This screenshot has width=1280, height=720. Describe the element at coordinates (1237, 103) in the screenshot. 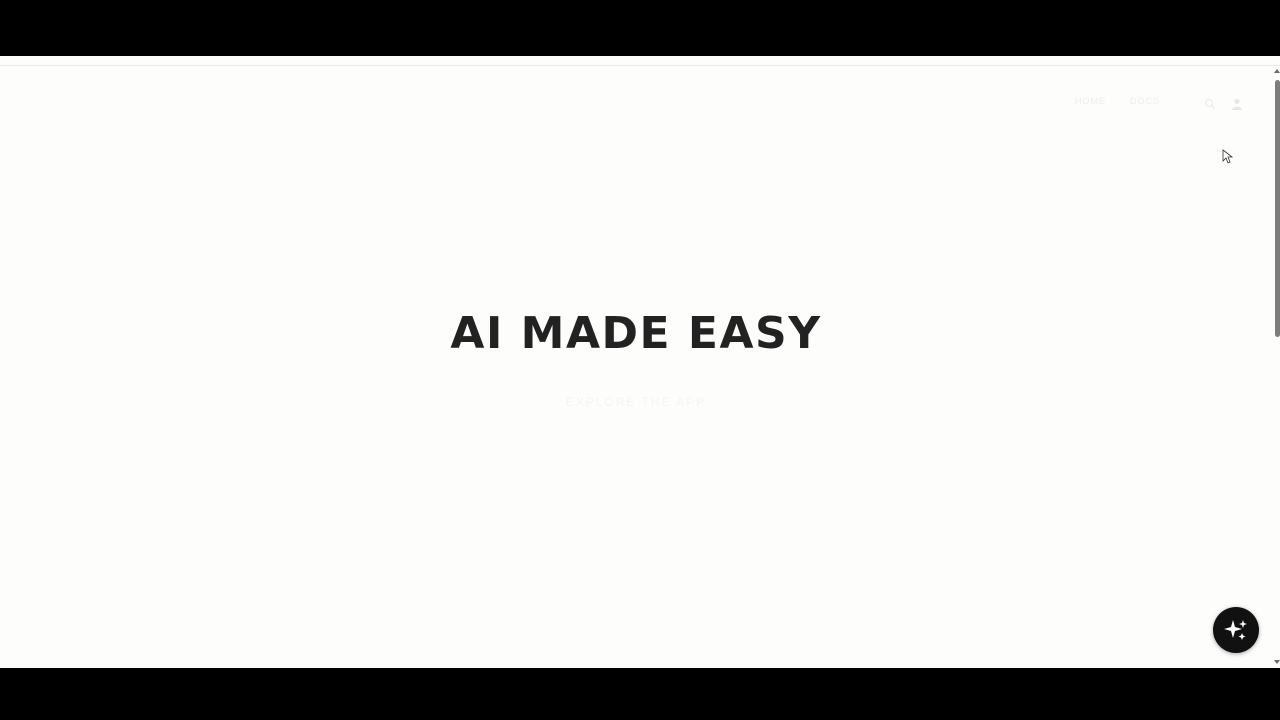

I see `account-icon` at that location.